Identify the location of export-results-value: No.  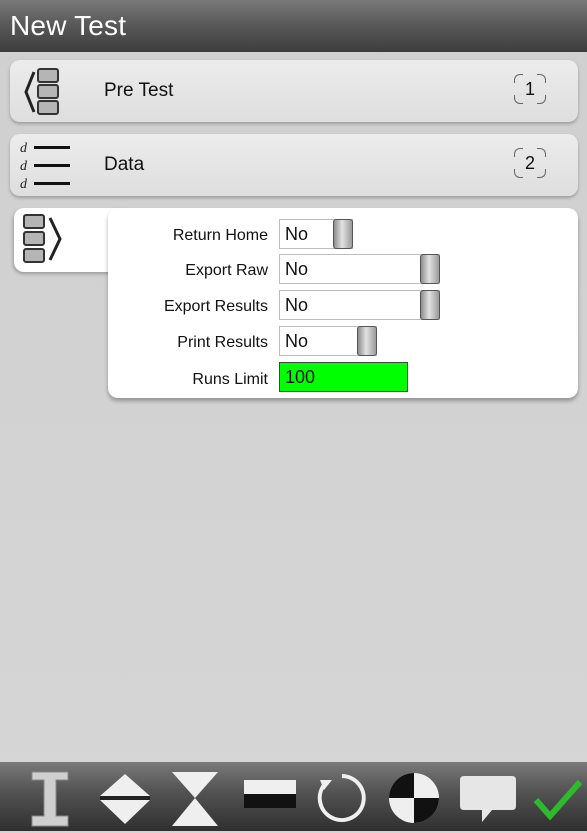
(297, 305).